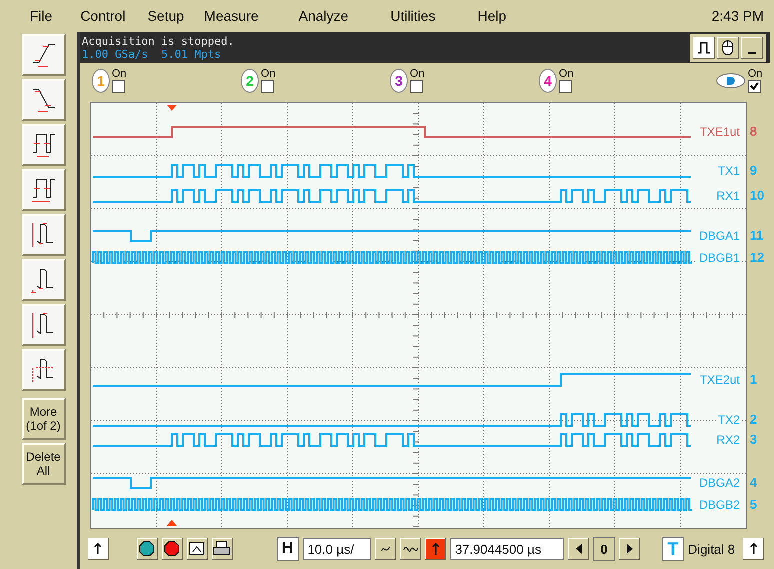 The image size is (774, 569). I want to click on menu-item: Help, so click(492, 16).